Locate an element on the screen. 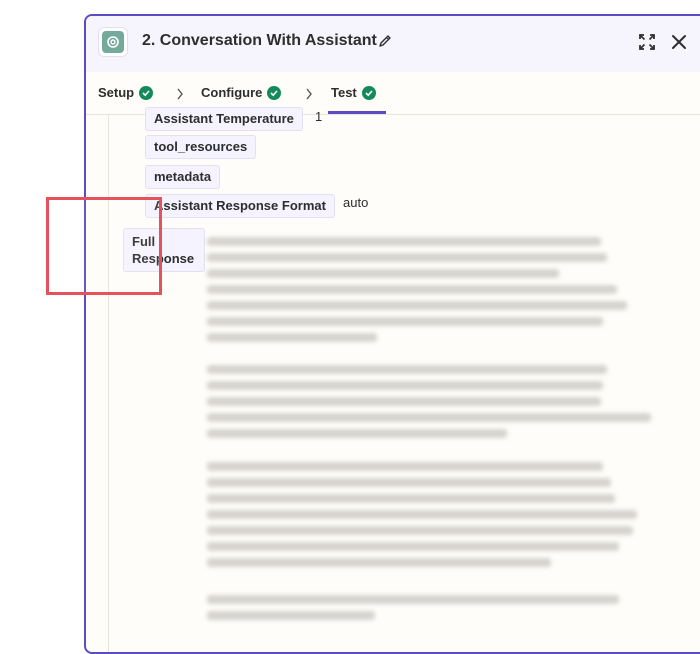 This screenshot has height=654, width=700. tab-setup: Setup is located at coordinates (126, 92).